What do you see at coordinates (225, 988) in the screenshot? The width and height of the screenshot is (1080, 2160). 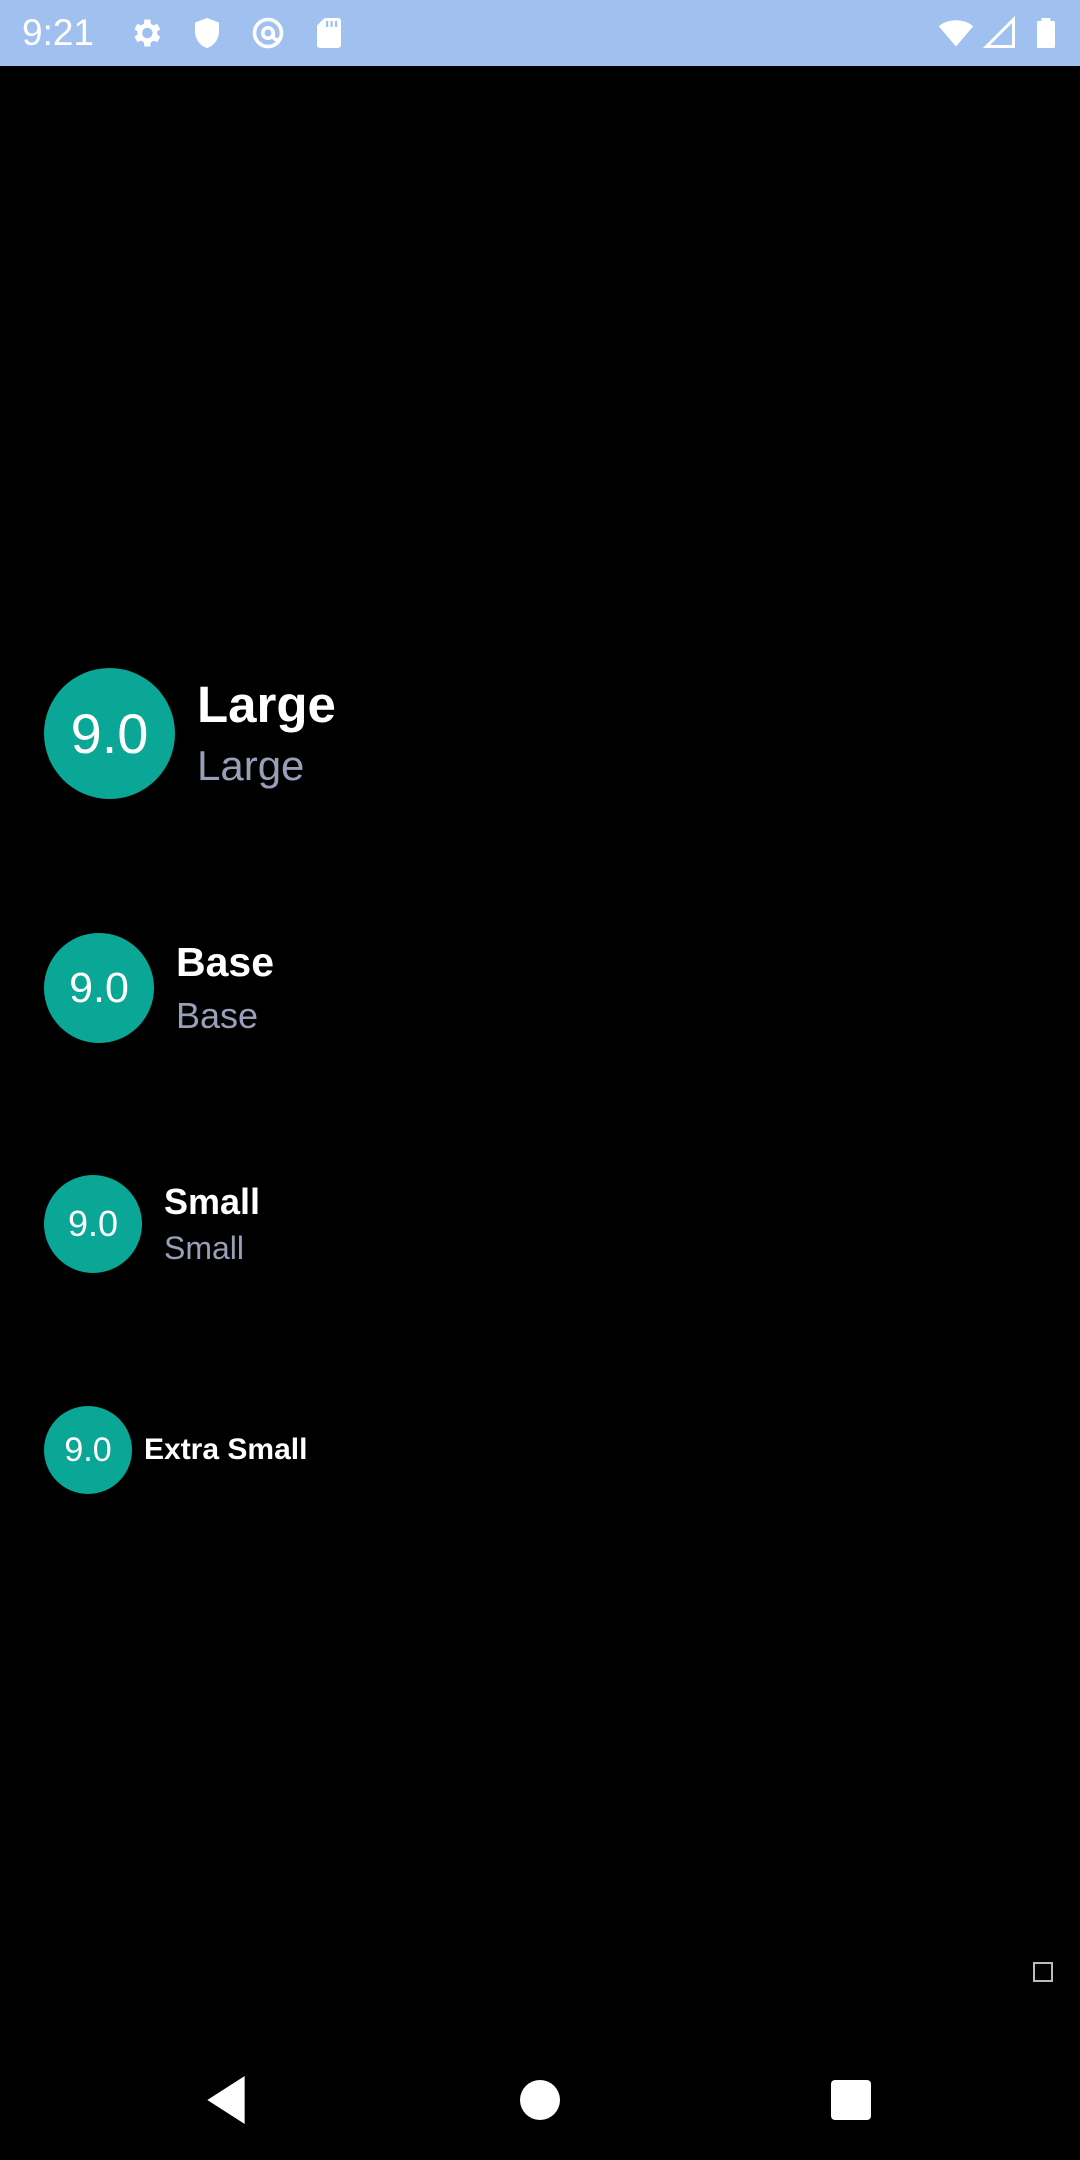 I see `rating-text: Base Base` at bounding box center [225, 988].